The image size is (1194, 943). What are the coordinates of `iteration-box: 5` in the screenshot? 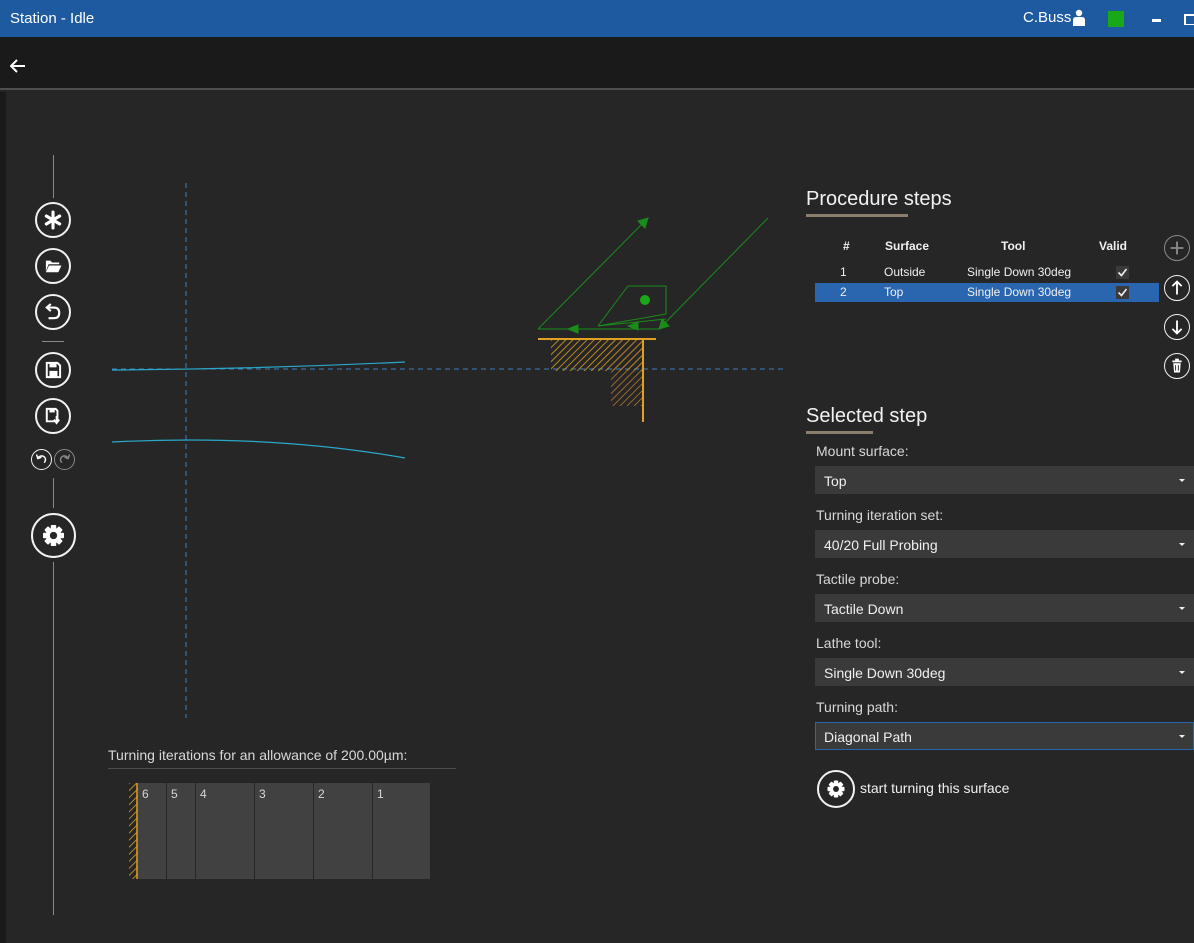 It's located at (181, 831).